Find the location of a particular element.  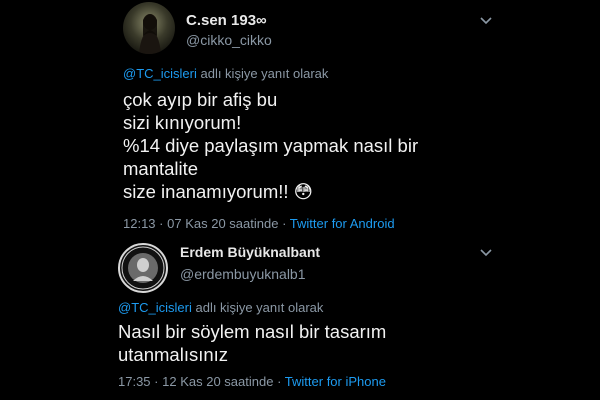

avatar-photo is located at coordinates (150, 34).